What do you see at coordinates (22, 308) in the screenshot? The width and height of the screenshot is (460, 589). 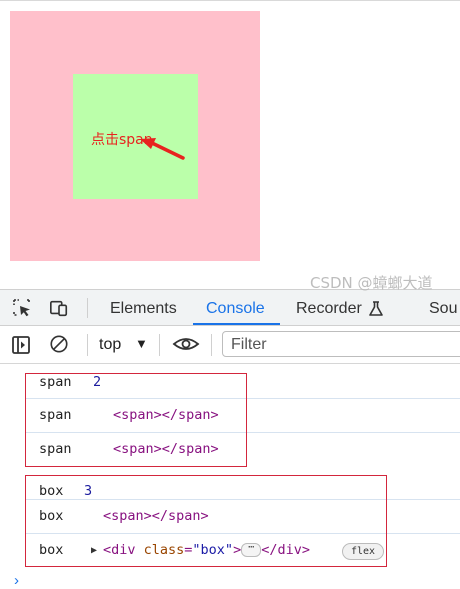 I see `inspect-element-icon` at bounding box center [22, 308].